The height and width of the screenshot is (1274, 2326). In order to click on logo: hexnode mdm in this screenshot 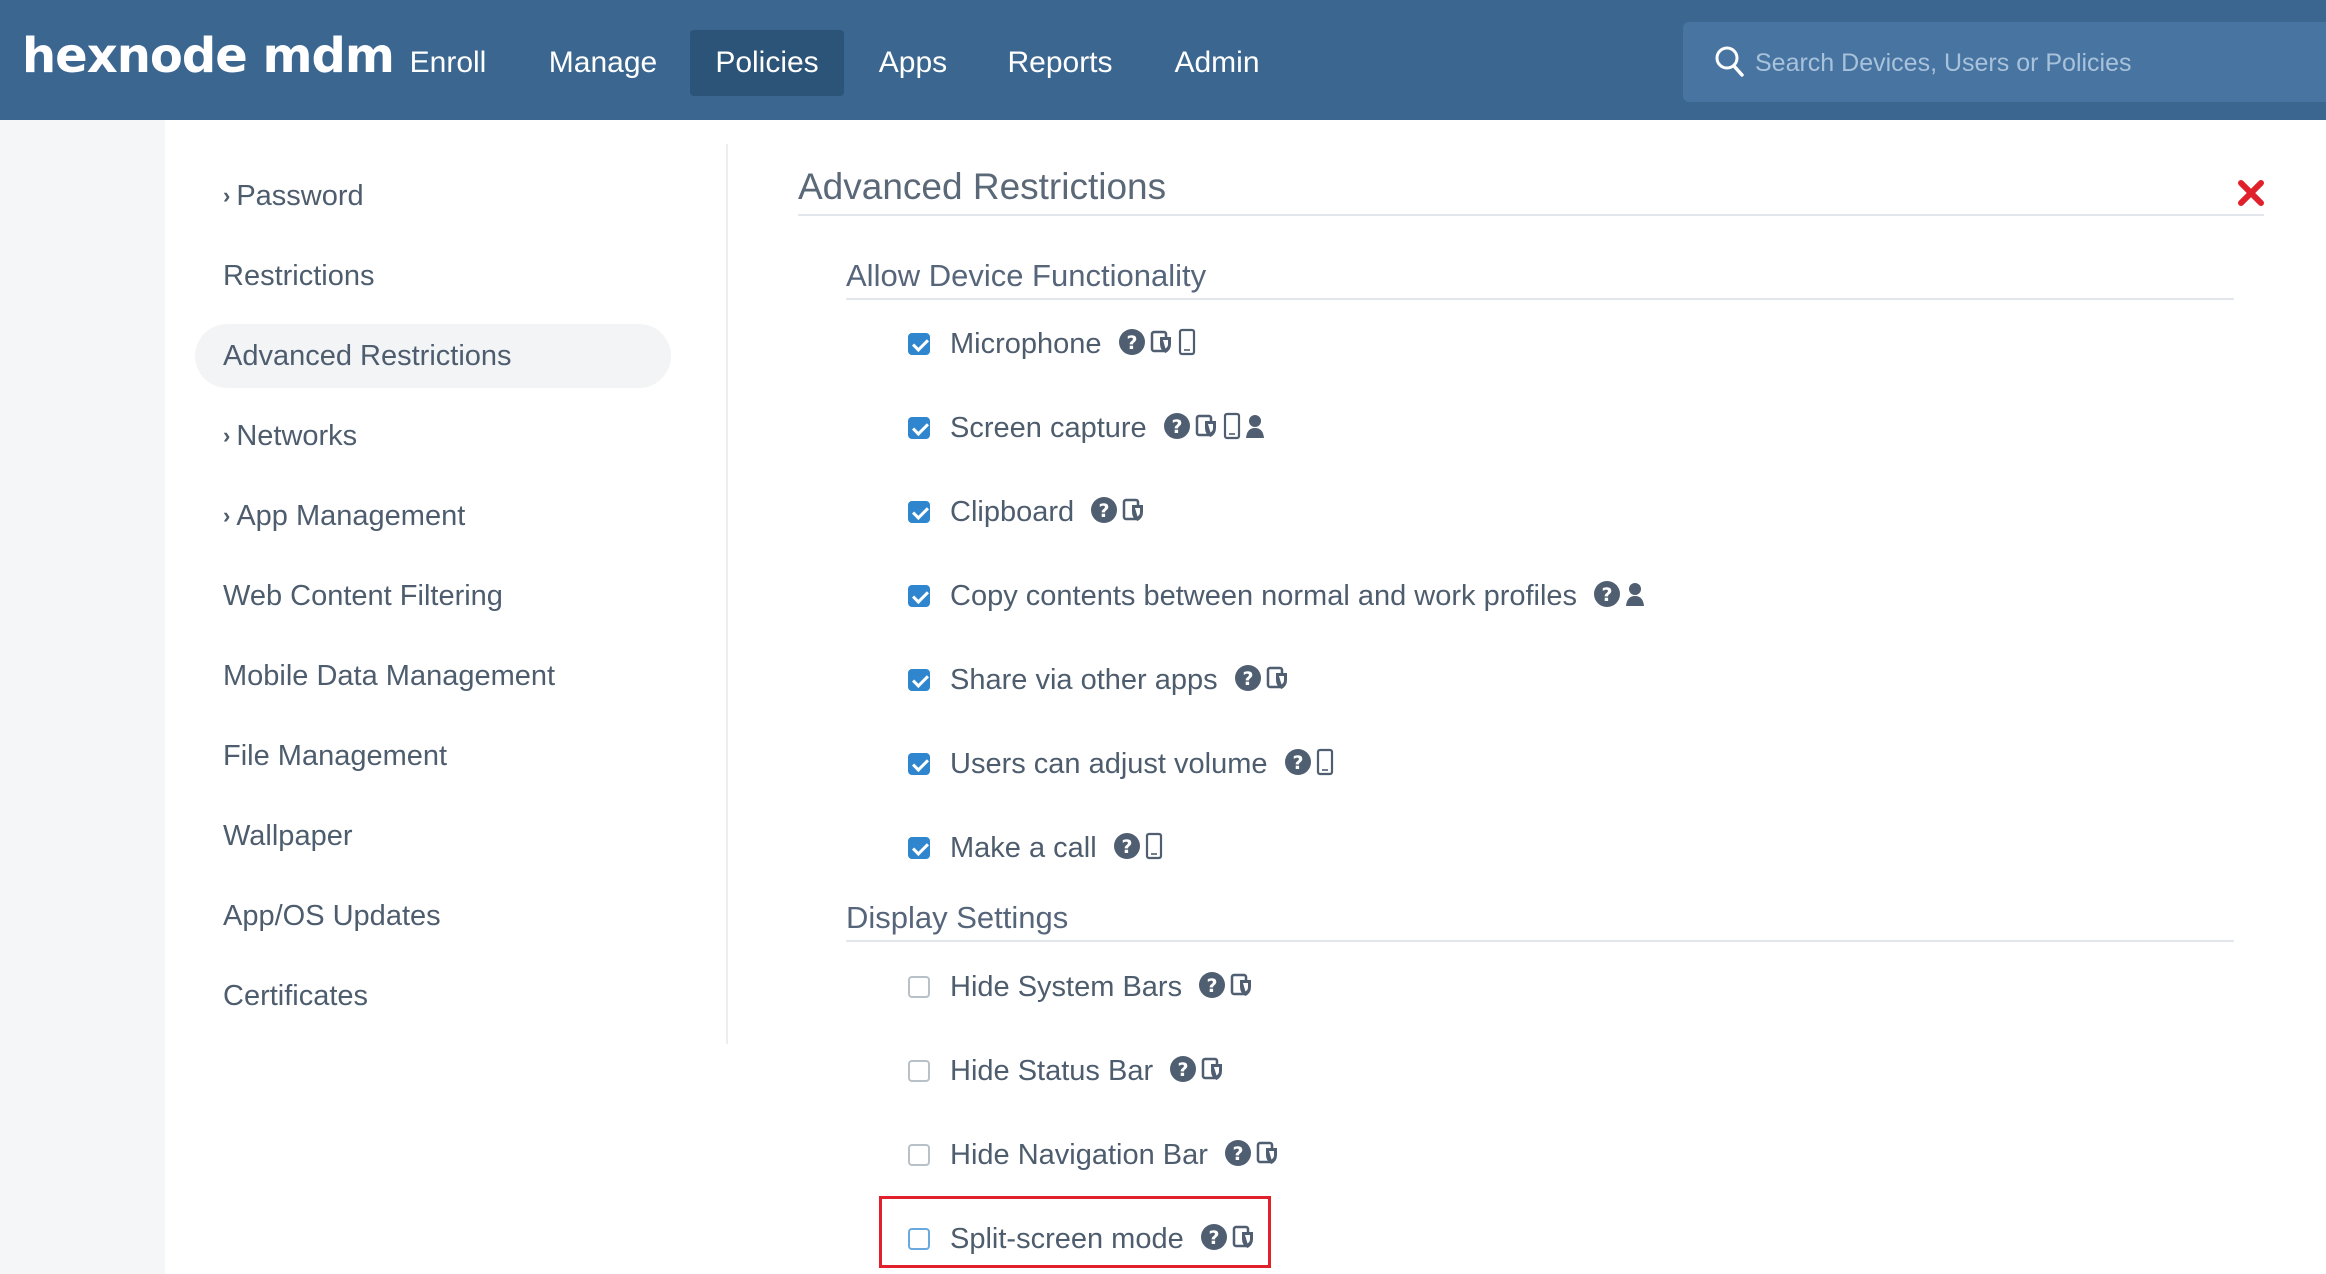, I will do `click(208, 56)`.